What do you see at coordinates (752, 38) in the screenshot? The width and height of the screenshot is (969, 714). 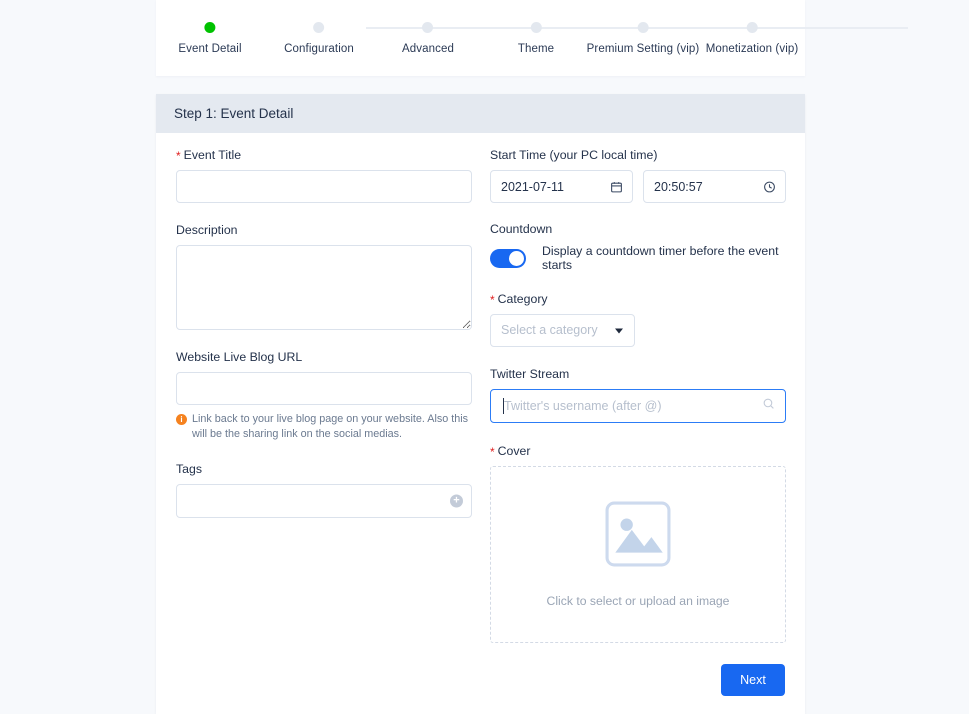 I see `stepper-step-monetization: Monetization (vip)` at bounding box center [752, 38].